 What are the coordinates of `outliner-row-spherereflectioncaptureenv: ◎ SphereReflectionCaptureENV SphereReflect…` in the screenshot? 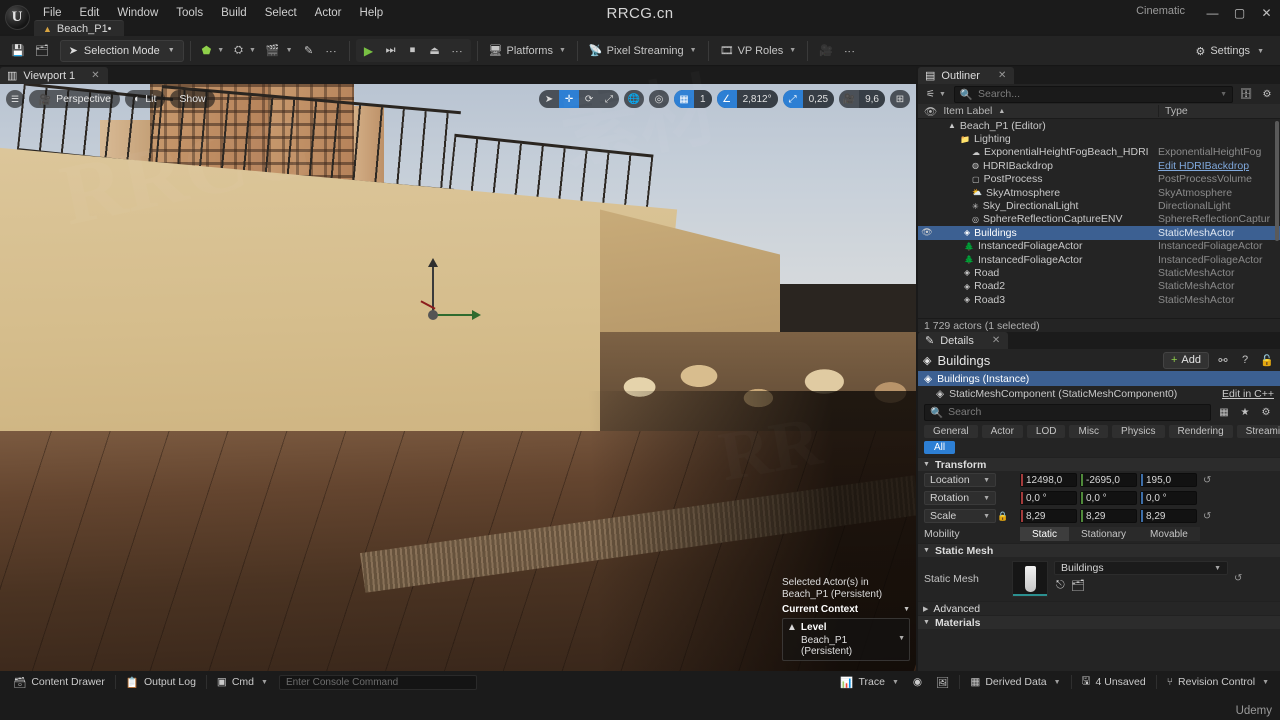 It's located at (1099, 219).